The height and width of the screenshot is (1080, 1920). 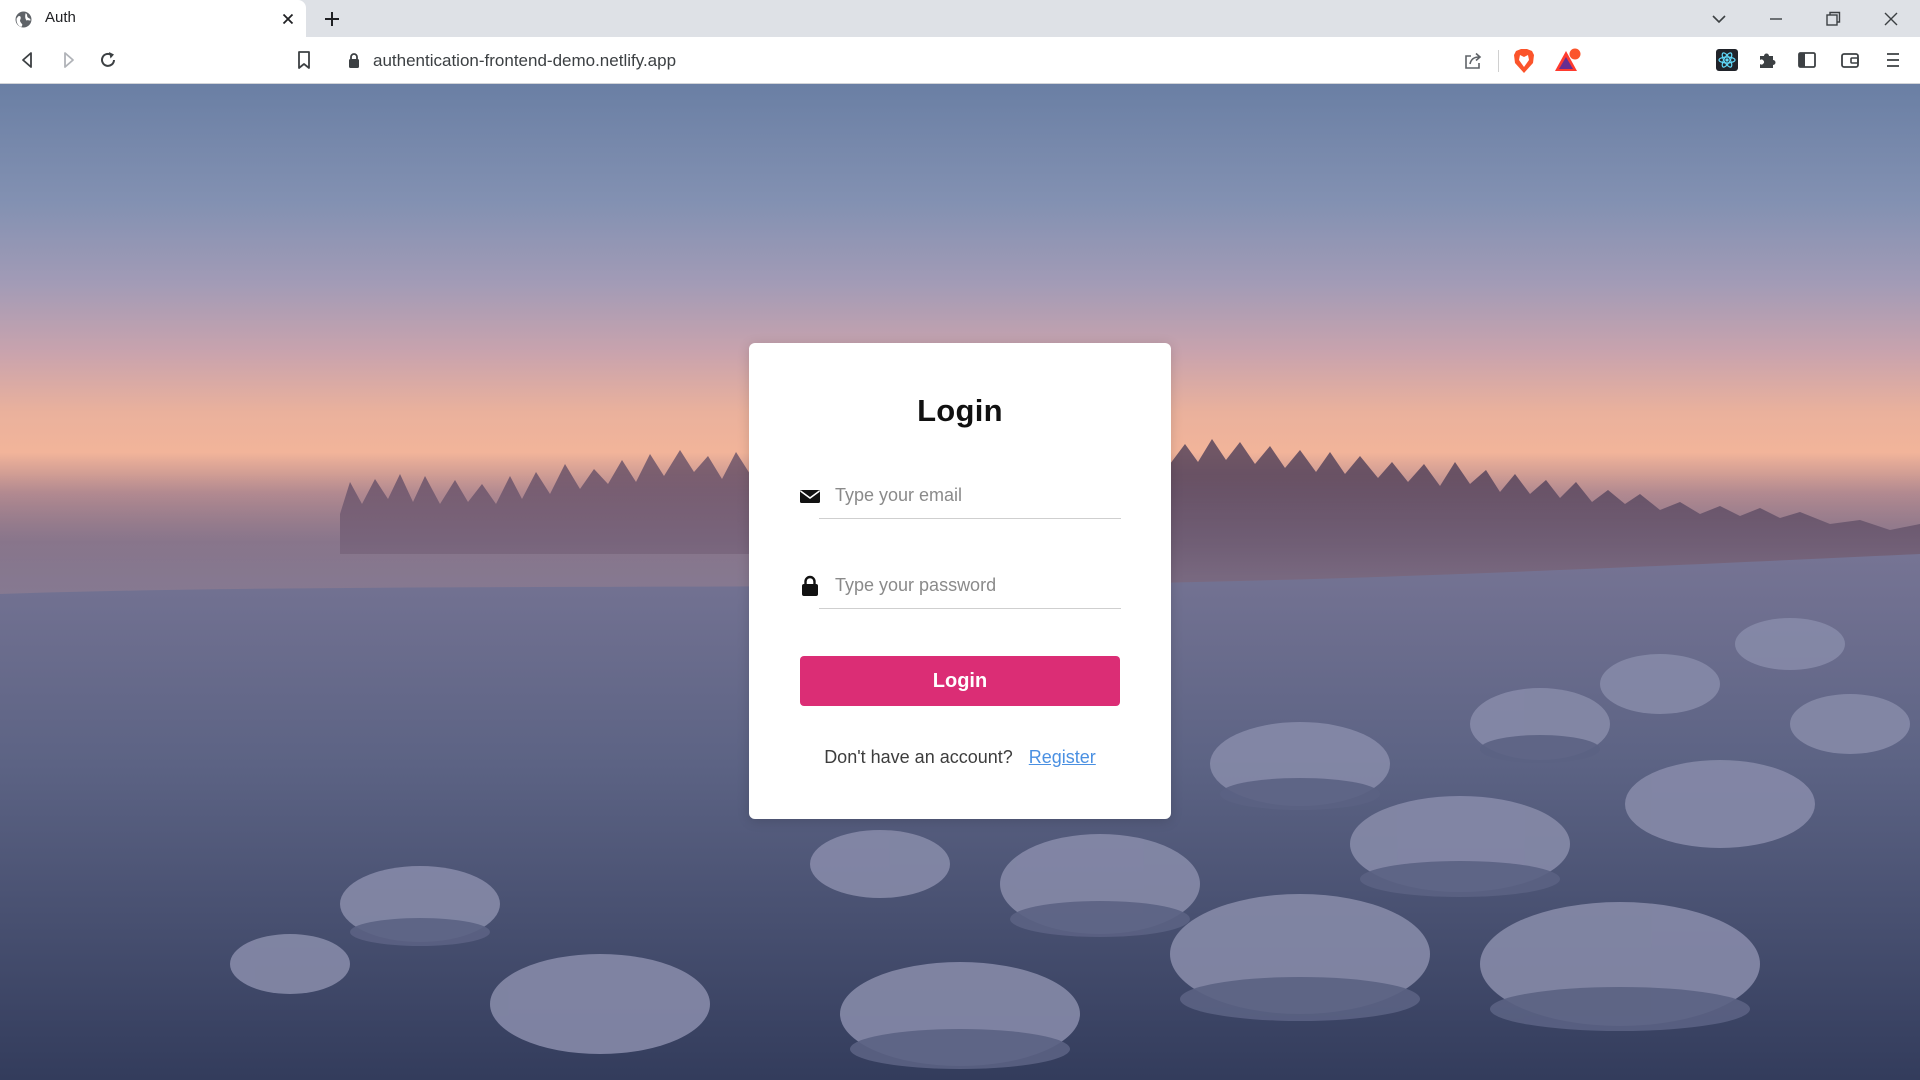 What do you see at coordinates (1727, 60) in the screenshot?
I see `react-devtools-icon` at bounding box center [1727, 60].